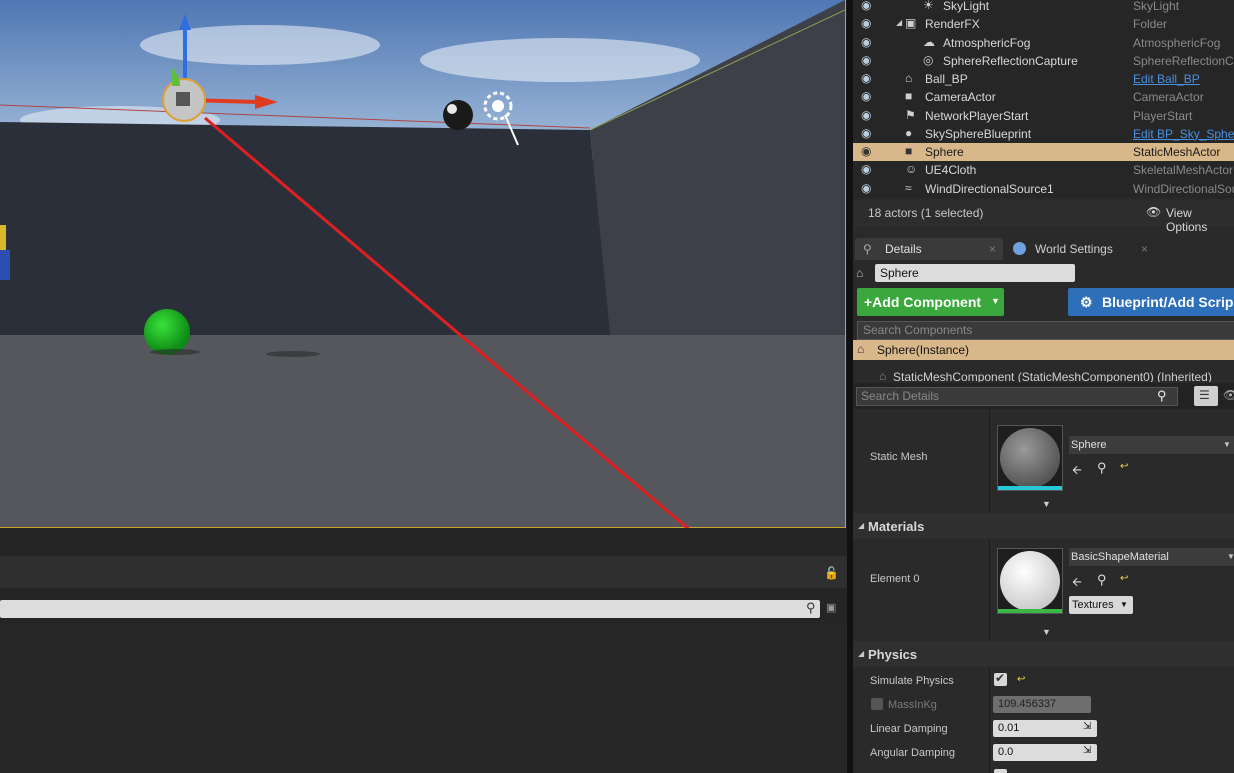  I want to click on outliner-row-name: CameraActor, so click(960, 97).